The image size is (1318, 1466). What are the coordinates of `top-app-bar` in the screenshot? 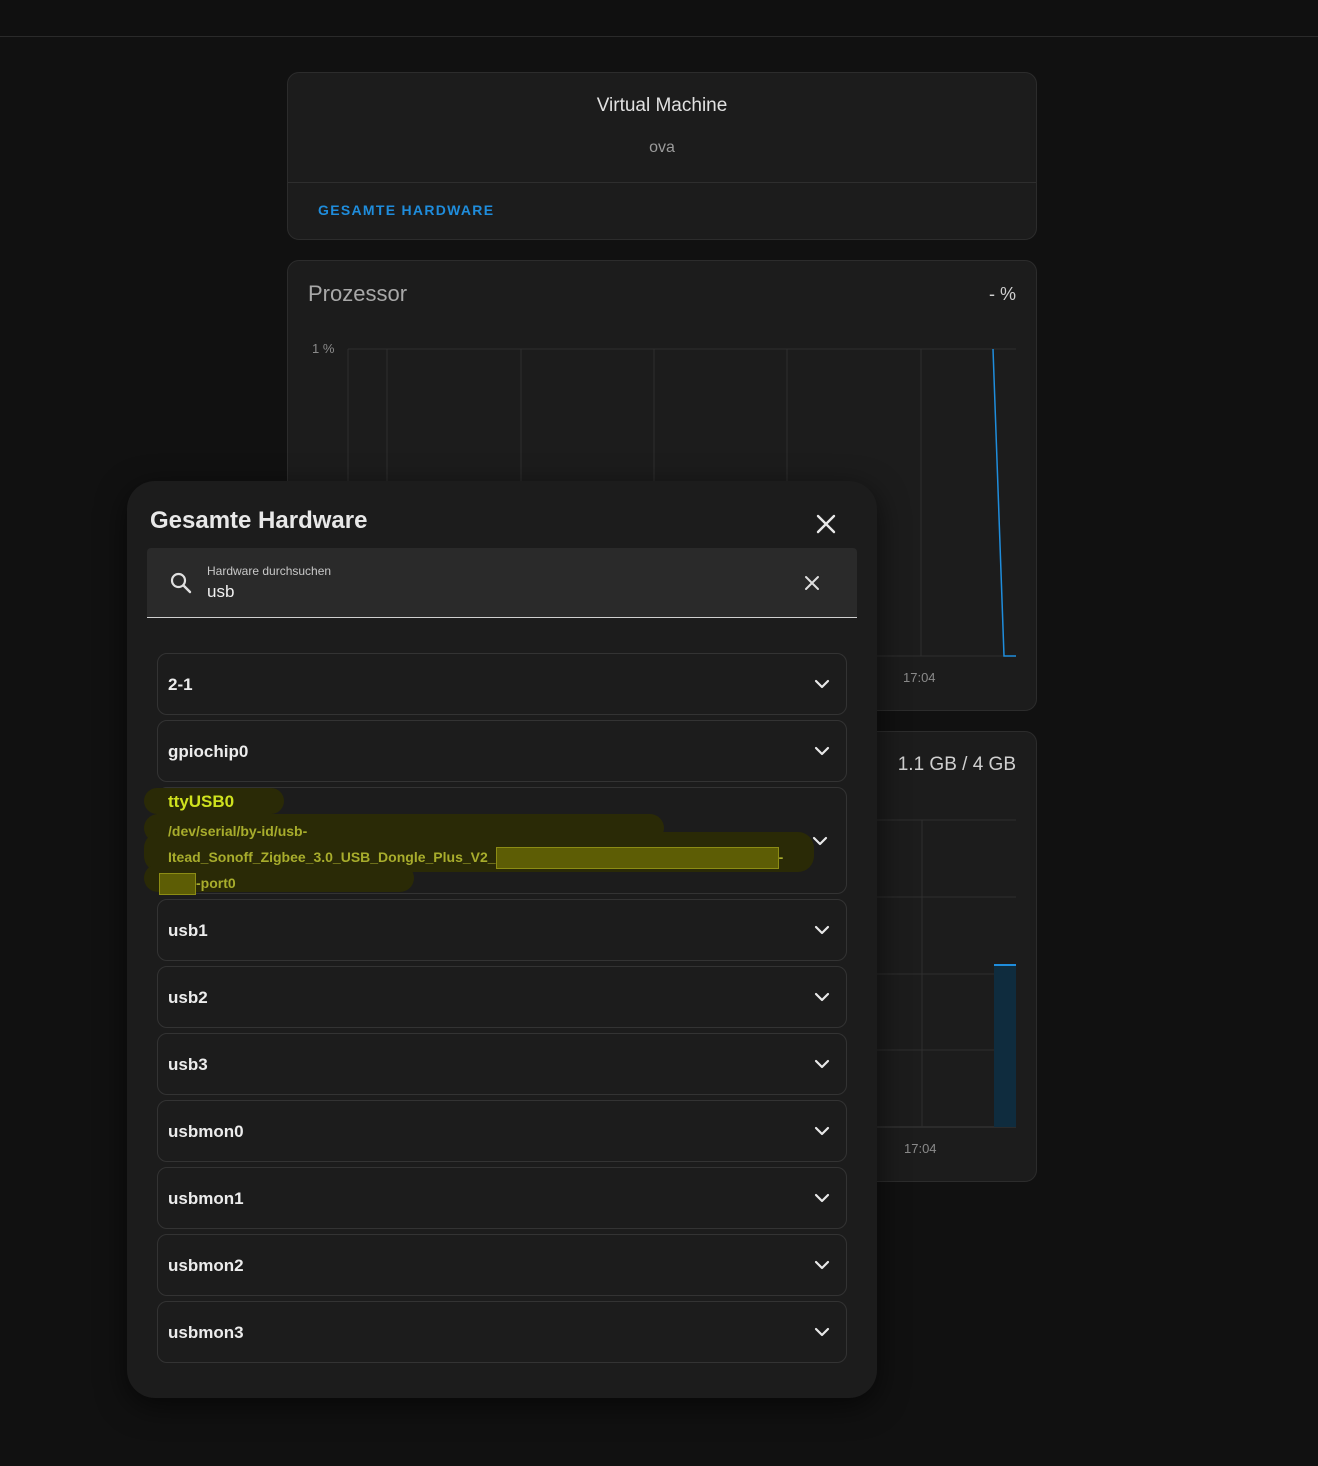 It's located at (659, 18).